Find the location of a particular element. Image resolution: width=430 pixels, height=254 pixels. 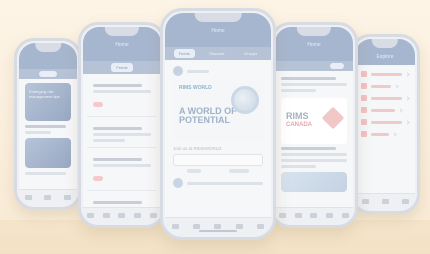

comment-button is located at coordinates (239, 171).